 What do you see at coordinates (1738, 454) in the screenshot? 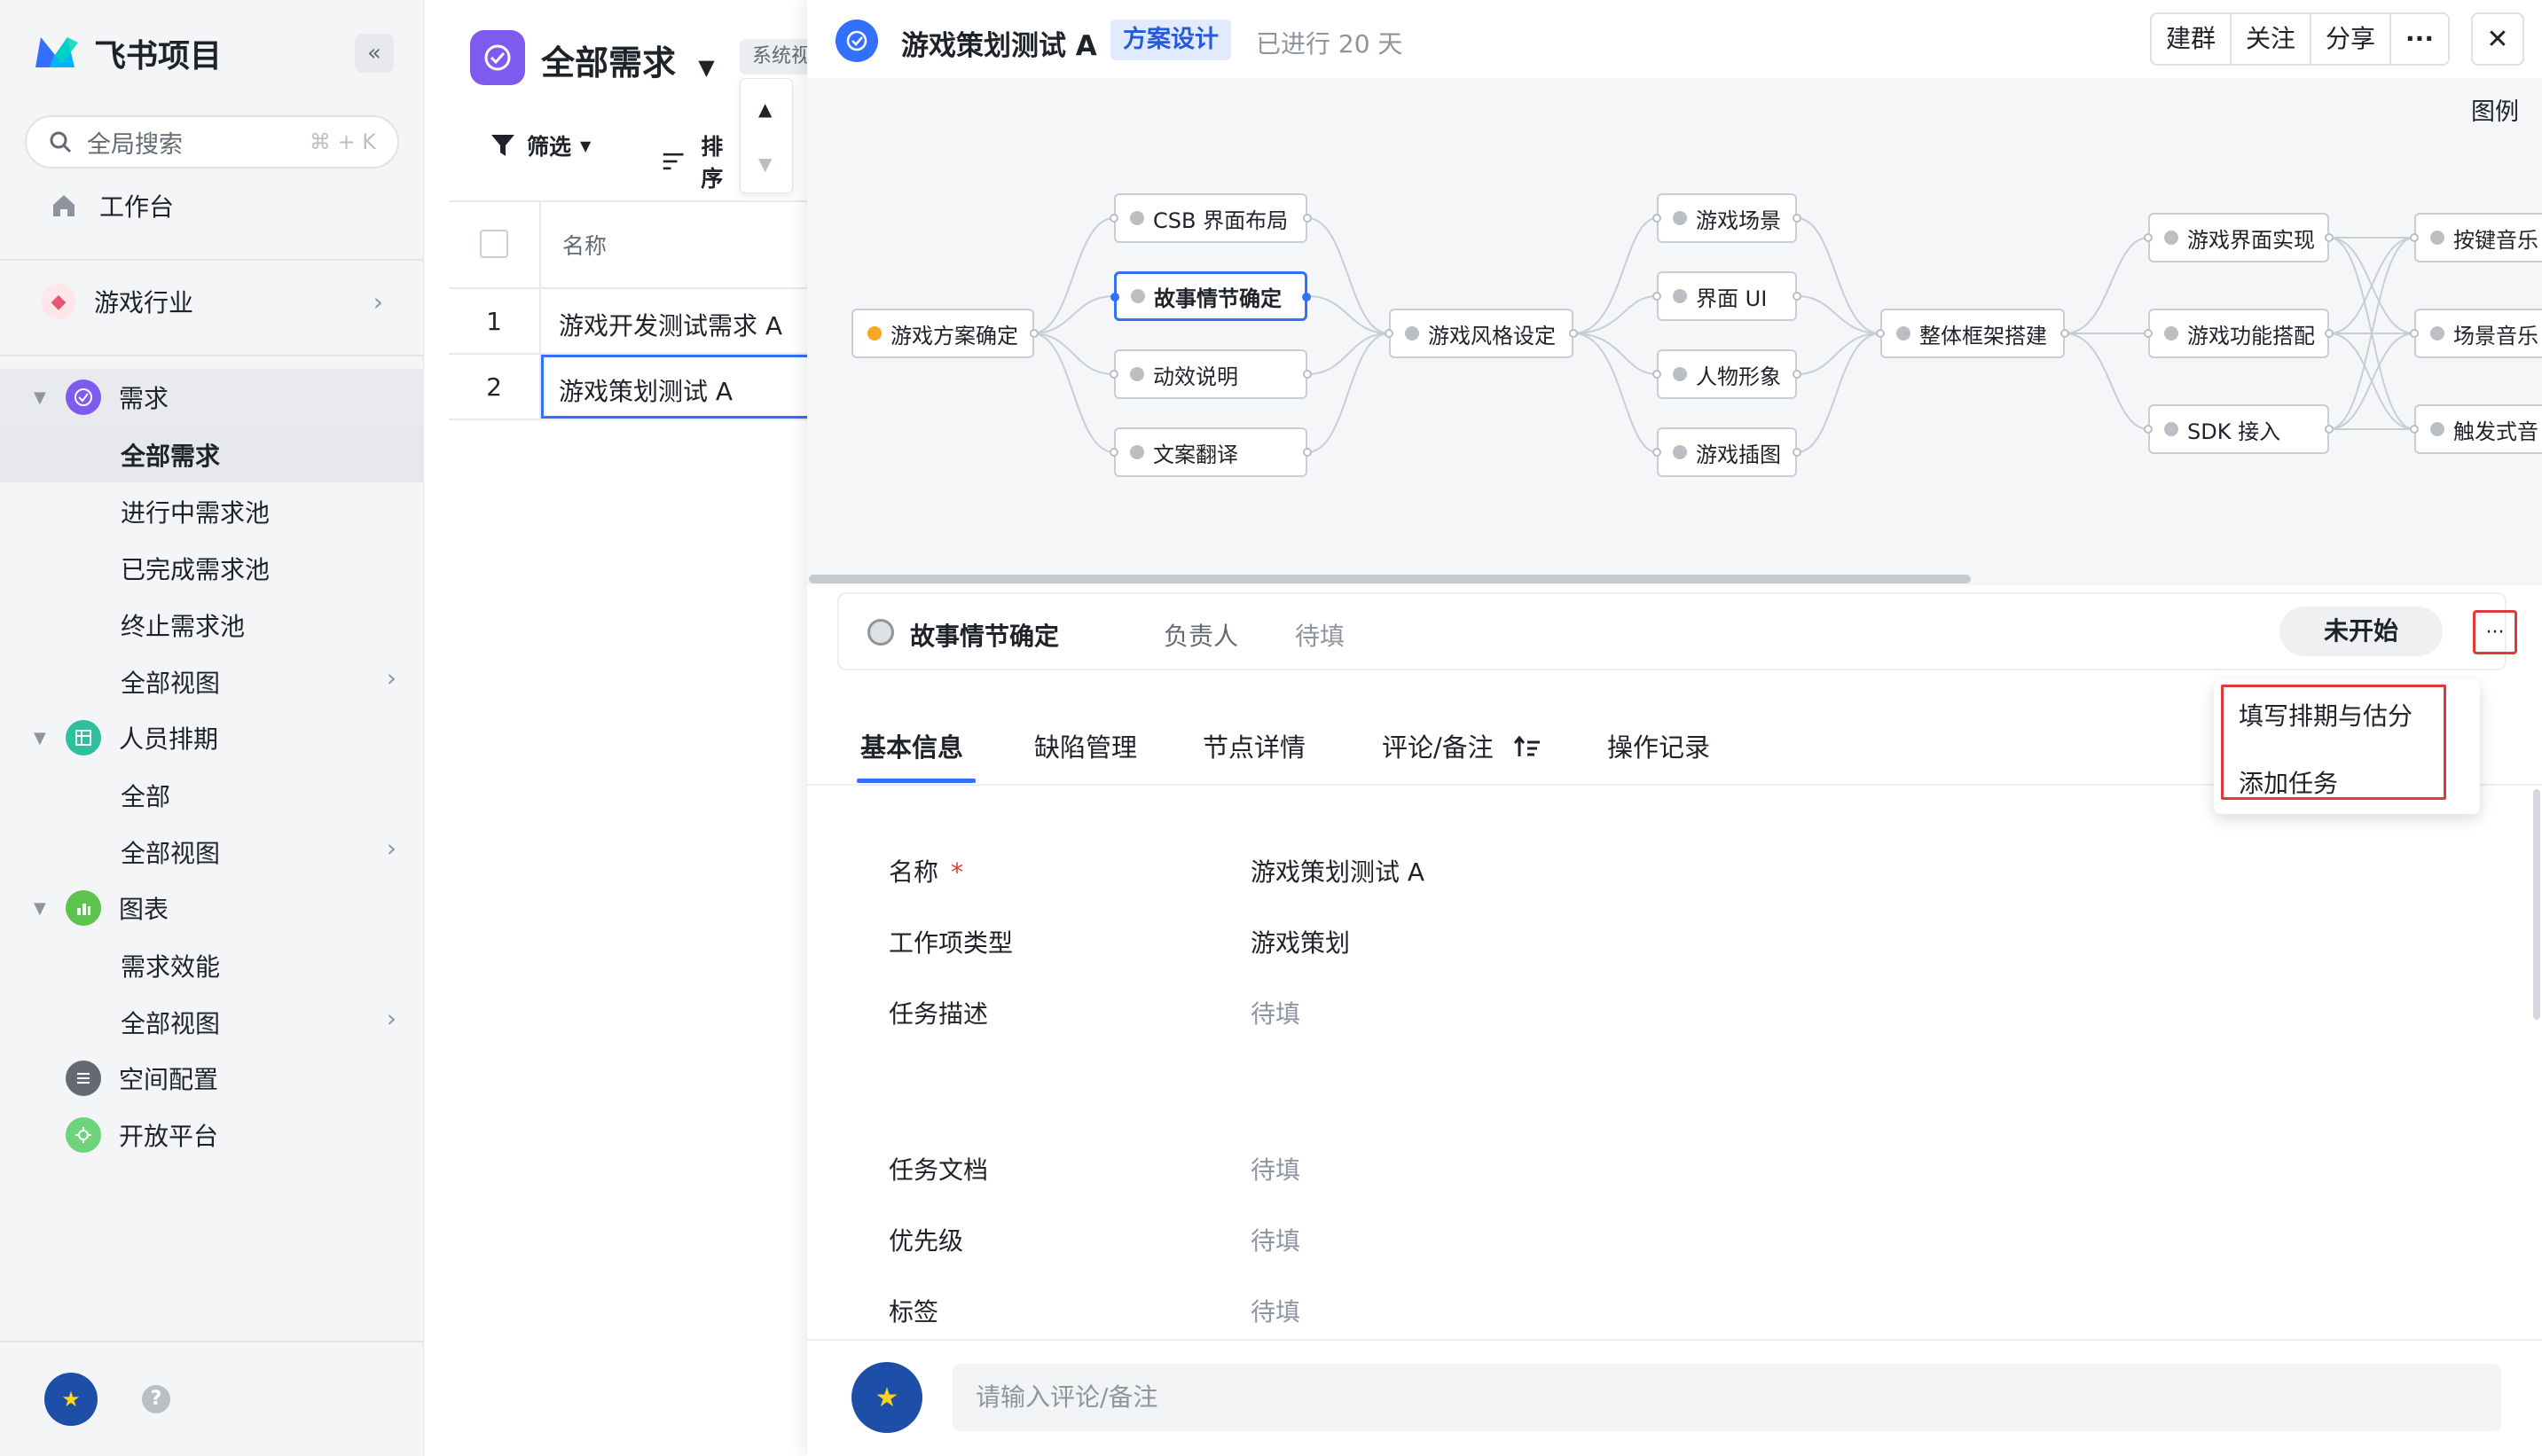
I see `node-label: 游戏插图` at bounding box center [1738, 454].